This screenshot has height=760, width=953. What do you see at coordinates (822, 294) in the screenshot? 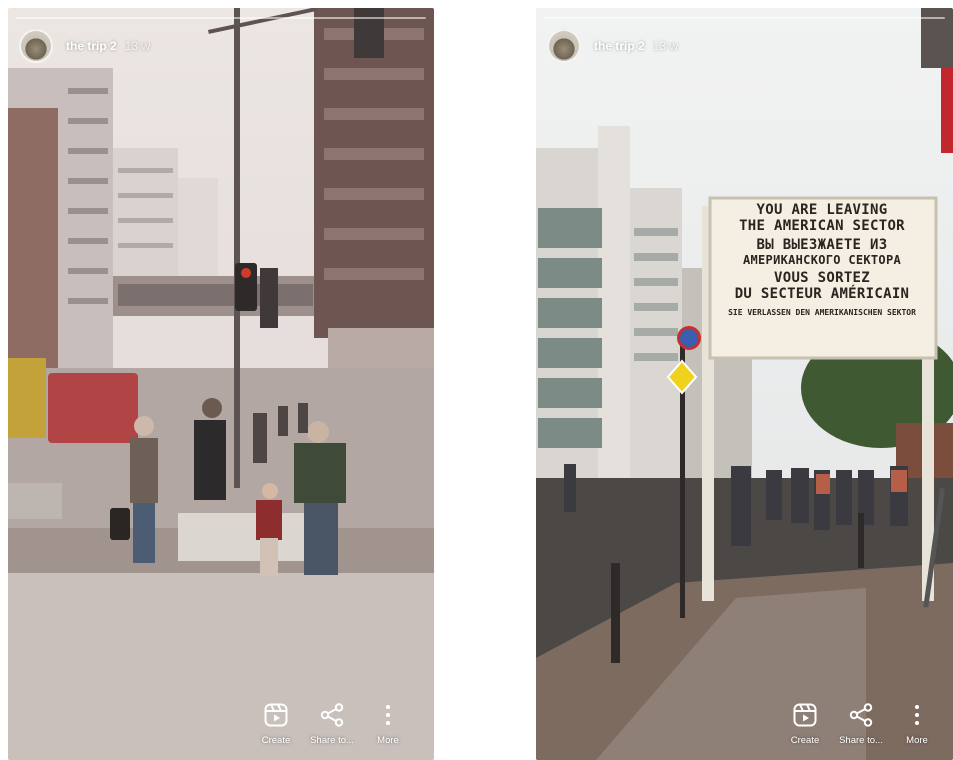
I see `sign-line: DU SECTEUR AMÉRICAIN` at bounding box center [822, 294].